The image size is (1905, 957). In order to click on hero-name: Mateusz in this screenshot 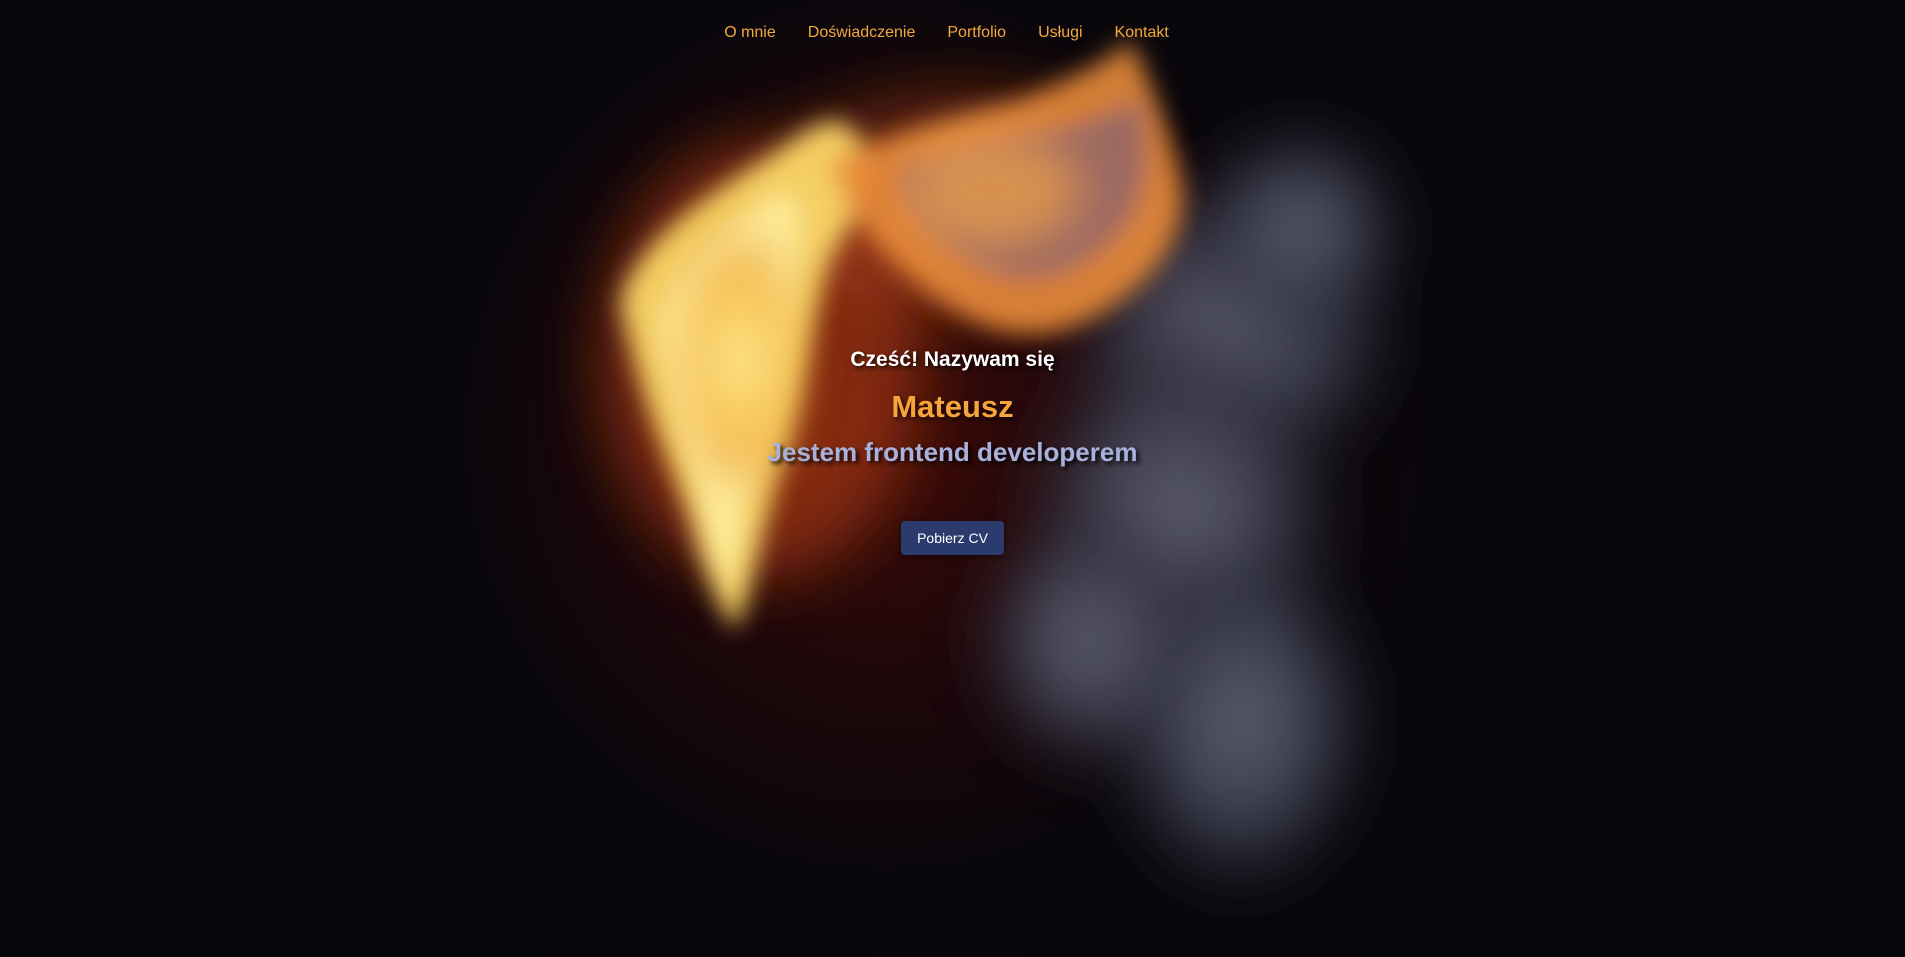, I will do `click(952, 406)`.